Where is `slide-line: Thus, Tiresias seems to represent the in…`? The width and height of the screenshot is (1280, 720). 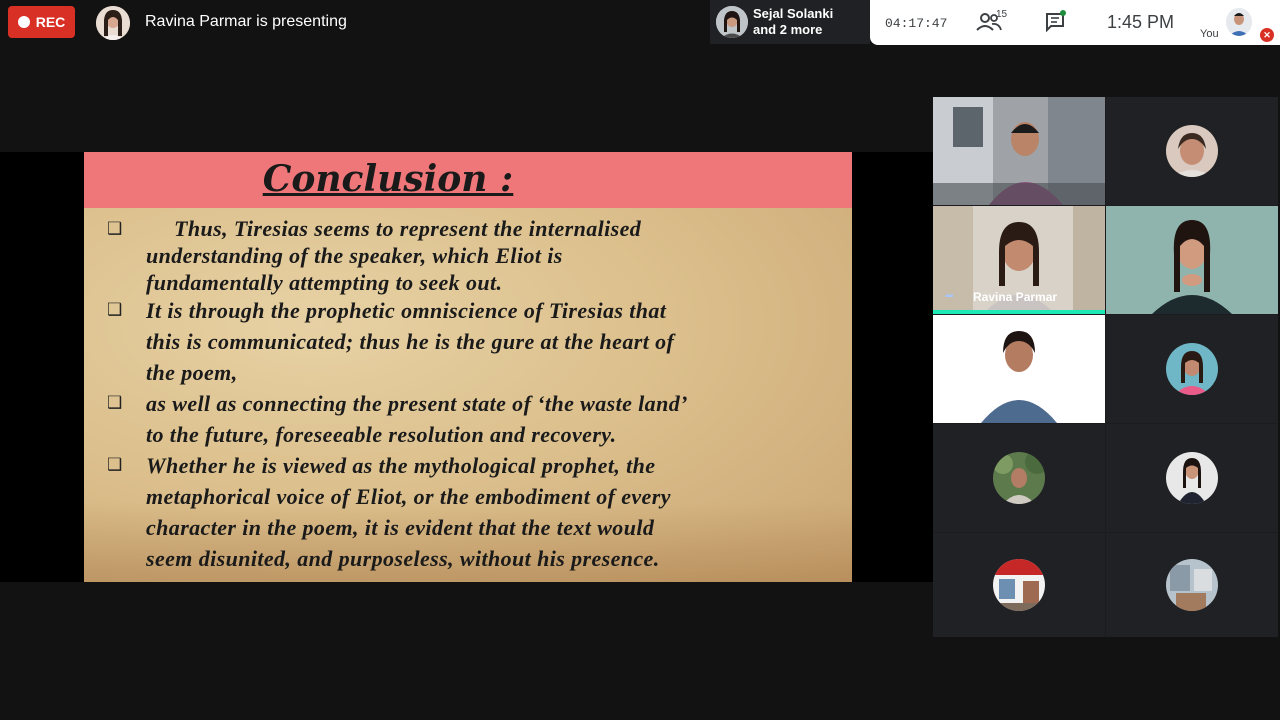 slide-line: Thus, Tiresias seems to represent the in… is located at coordinates (408, 228).